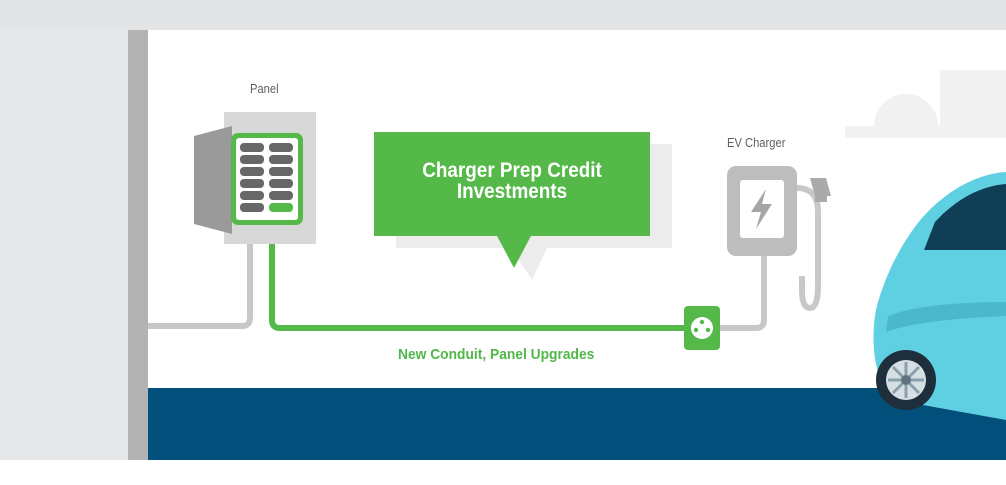 The width and height of the screenshot is (1006, 485). I want to click on left-wall, so click(64, 245).